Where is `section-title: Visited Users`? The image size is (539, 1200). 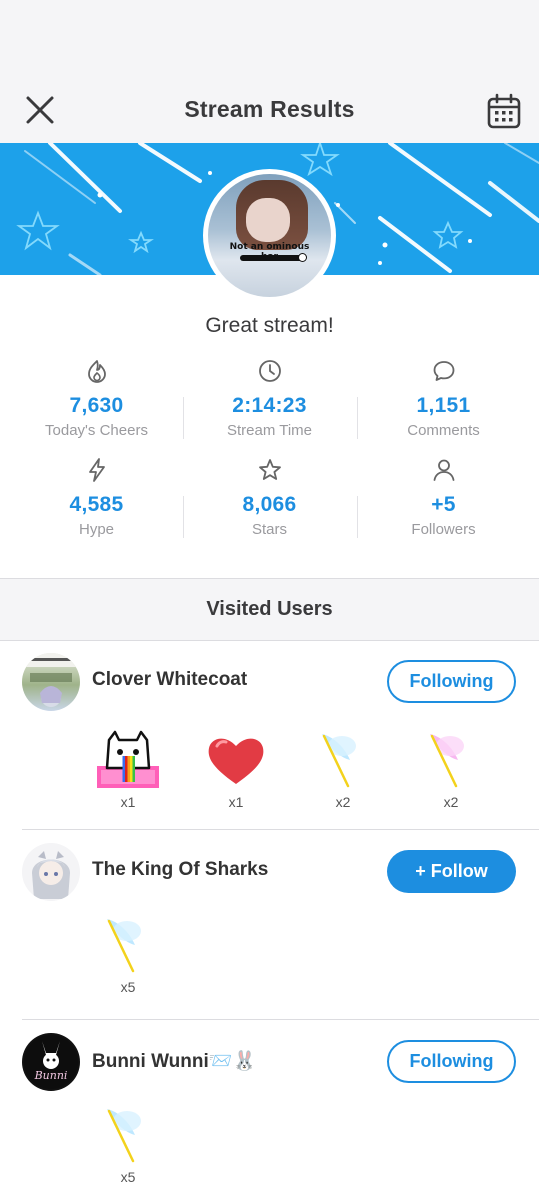 section-title: Visited Users is located at coordinates (269, 609).